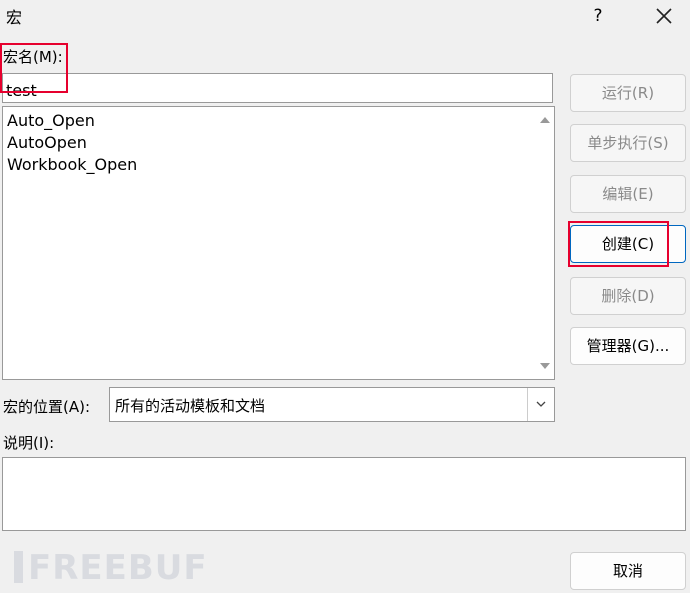 This screenshot has width=690, height=593. I want to click on cancel-button: 取消, so click(628, 571).